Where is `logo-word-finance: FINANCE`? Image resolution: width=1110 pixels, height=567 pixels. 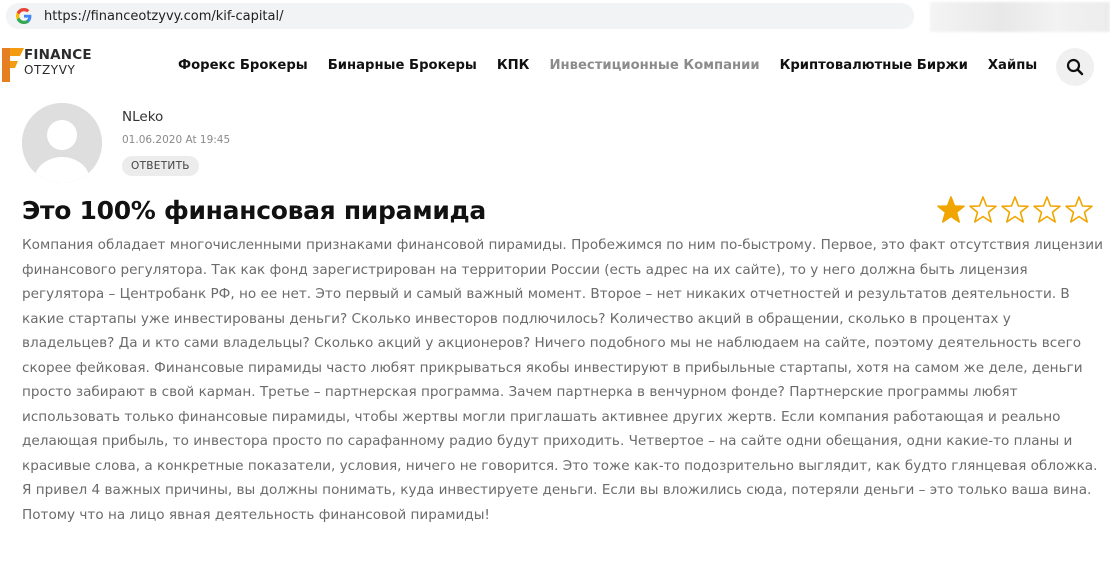 logo-word-finance: FINANCE is located at coordinates (58, 55).